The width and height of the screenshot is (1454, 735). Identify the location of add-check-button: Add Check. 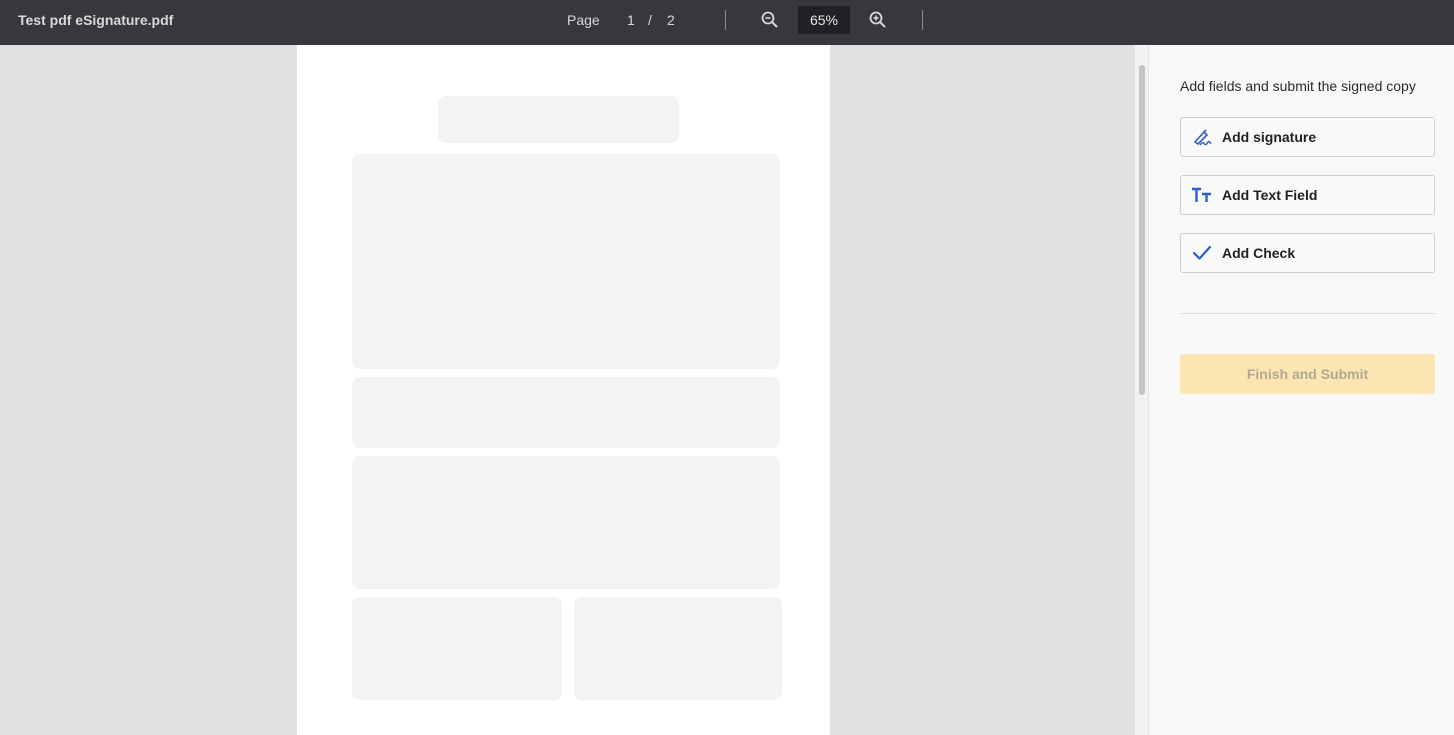
(1307, 253).